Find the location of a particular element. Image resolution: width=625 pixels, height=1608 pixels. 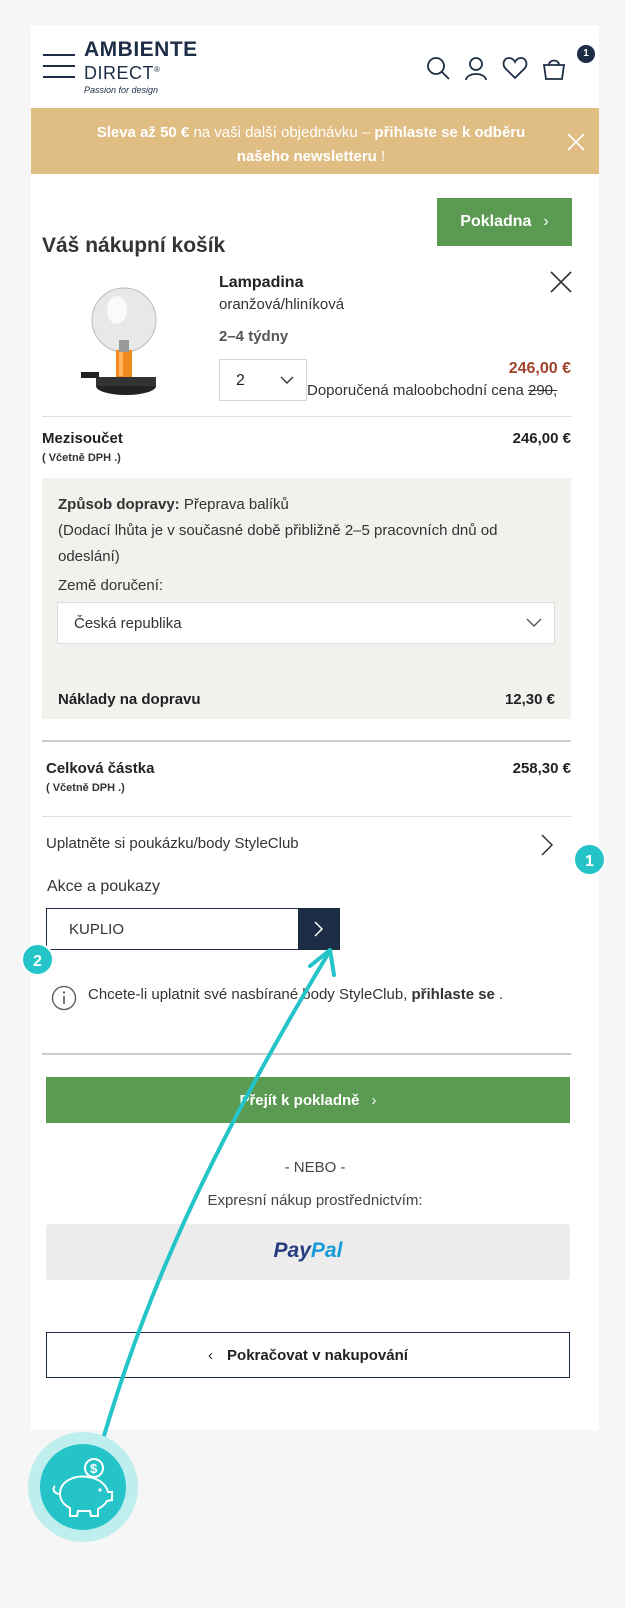

or-separator: - NEBO - is located at coordinates (315, 1167).